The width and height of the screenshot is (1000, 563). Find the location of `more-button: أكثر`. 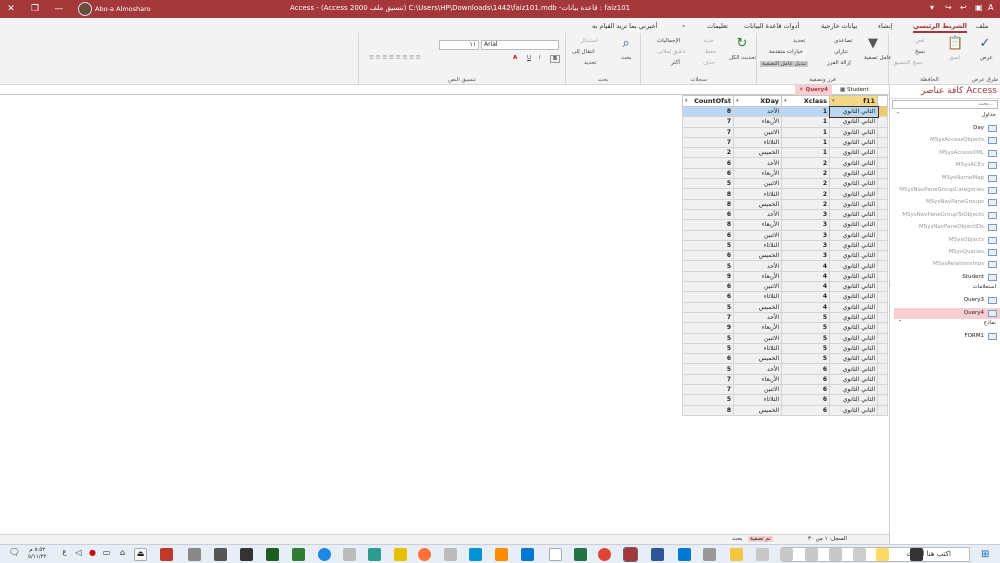

more-button: أكثر is located at coordinates (675, 63).